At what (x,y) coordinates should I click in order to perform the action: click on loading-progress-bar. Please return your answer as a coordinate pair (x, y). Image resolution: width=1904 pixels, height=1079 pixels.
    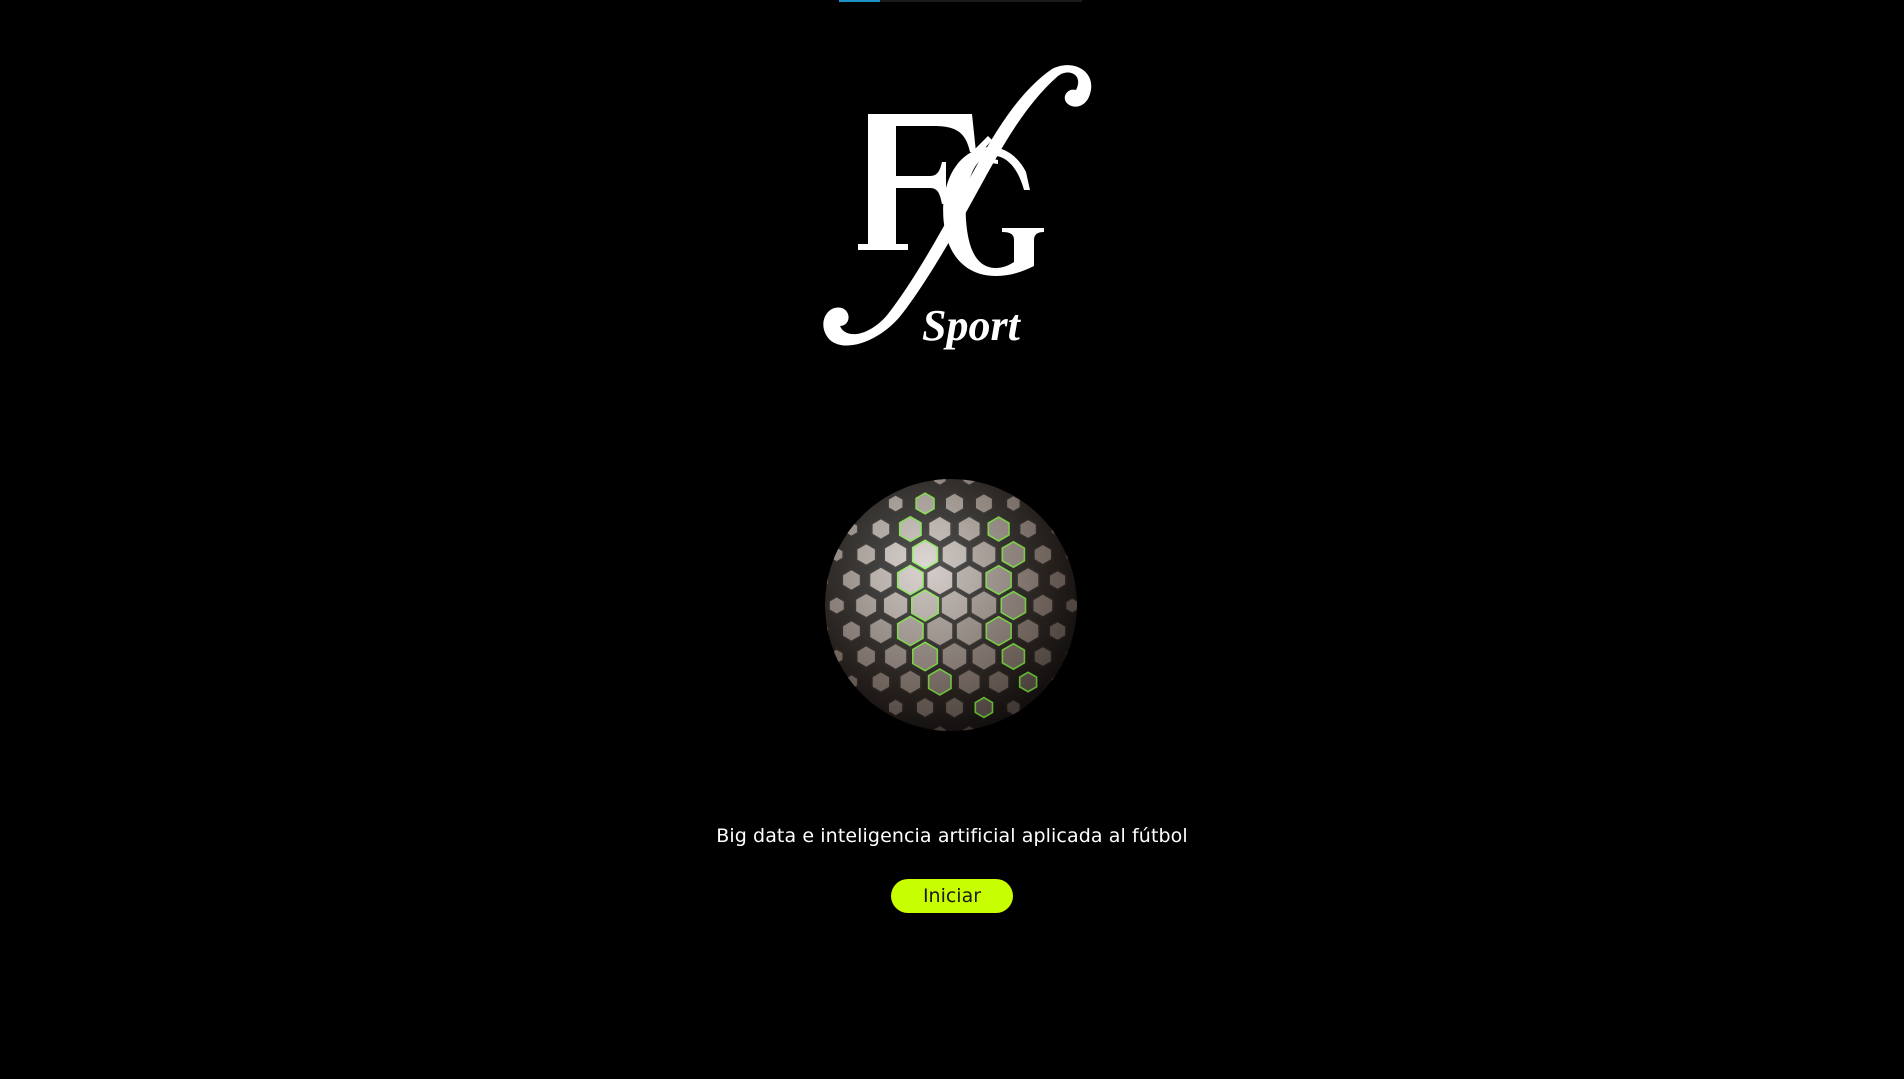
    Looking at the image, I should click on (960, 1).